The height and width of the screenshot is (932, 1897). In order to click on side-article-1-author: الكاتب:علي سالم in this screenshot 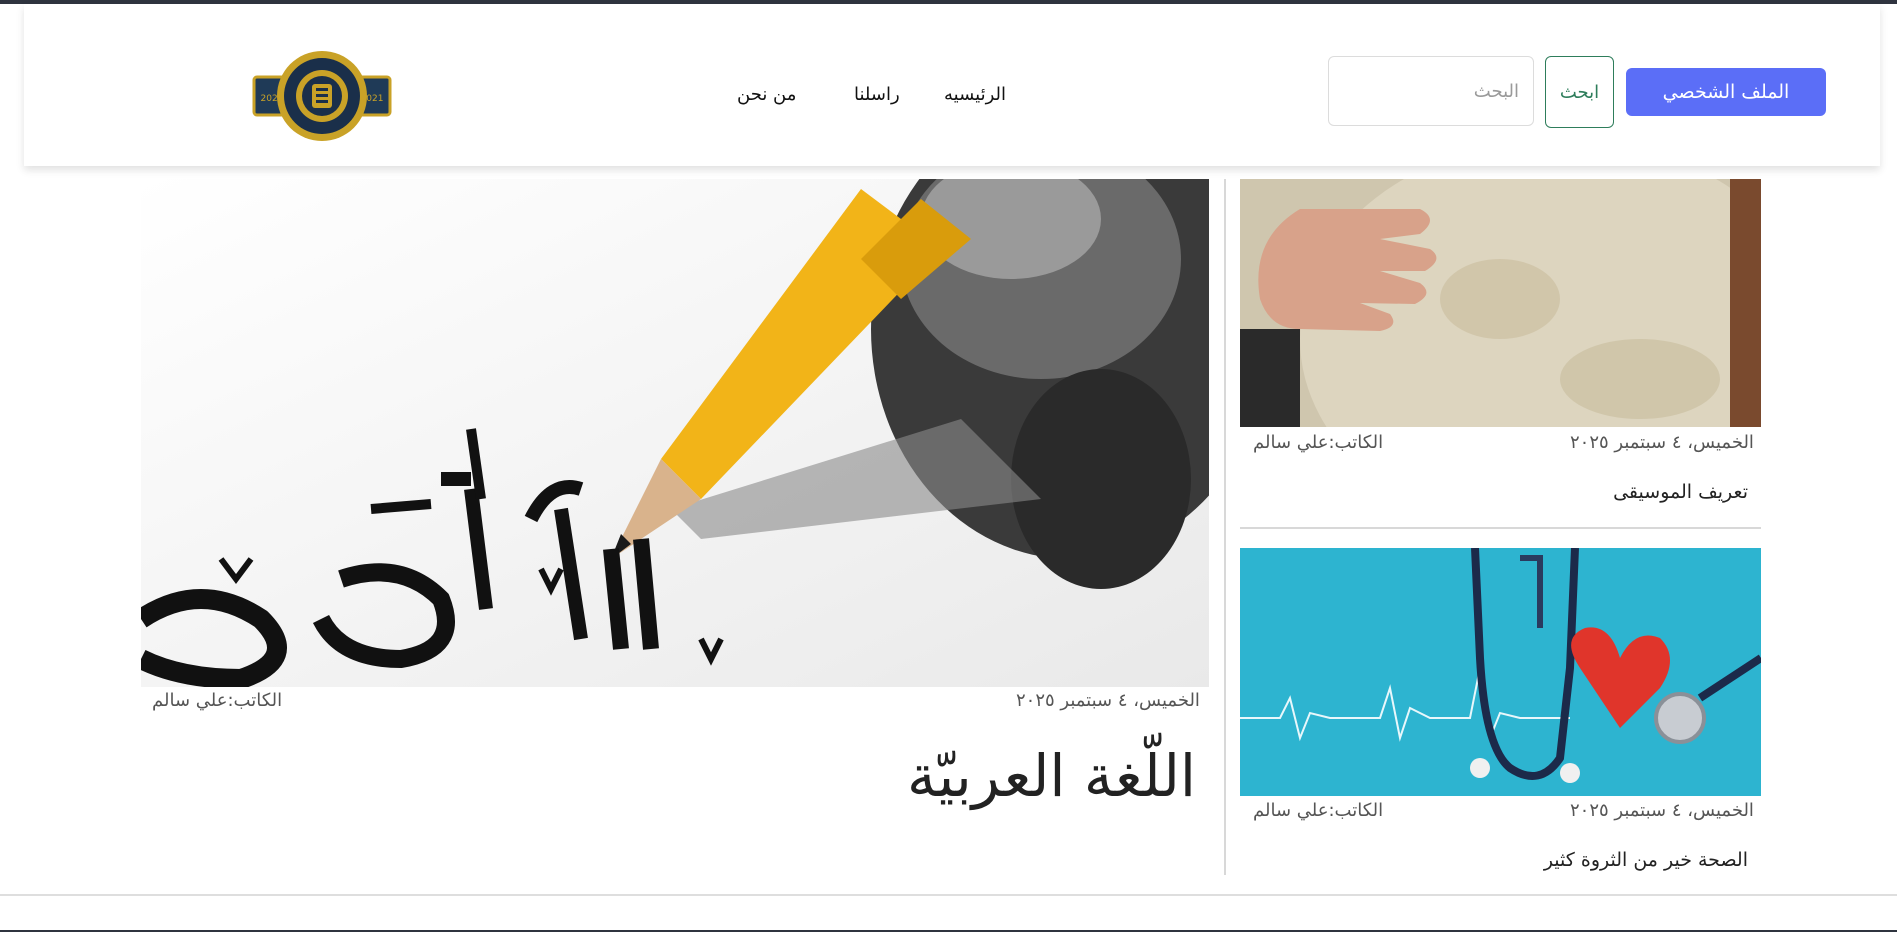, I will do `click(1318, 442)`.